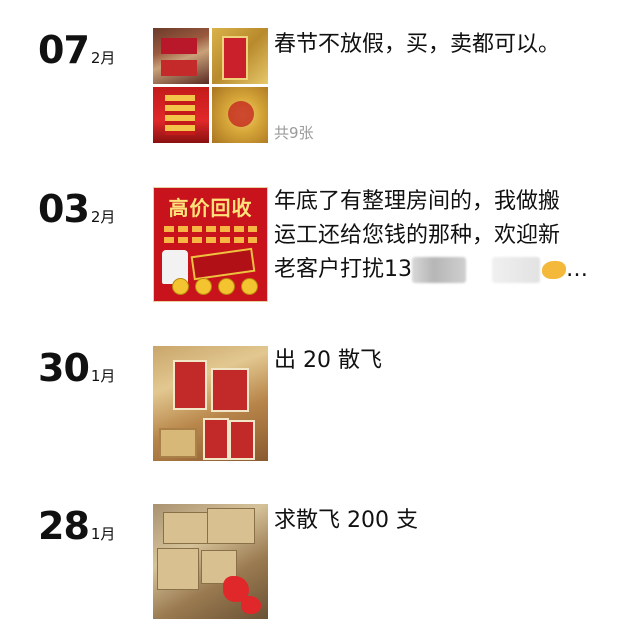 The height and width of the screenshot is (632, 638). I want to click on post-image-collage, so click(210, 85).